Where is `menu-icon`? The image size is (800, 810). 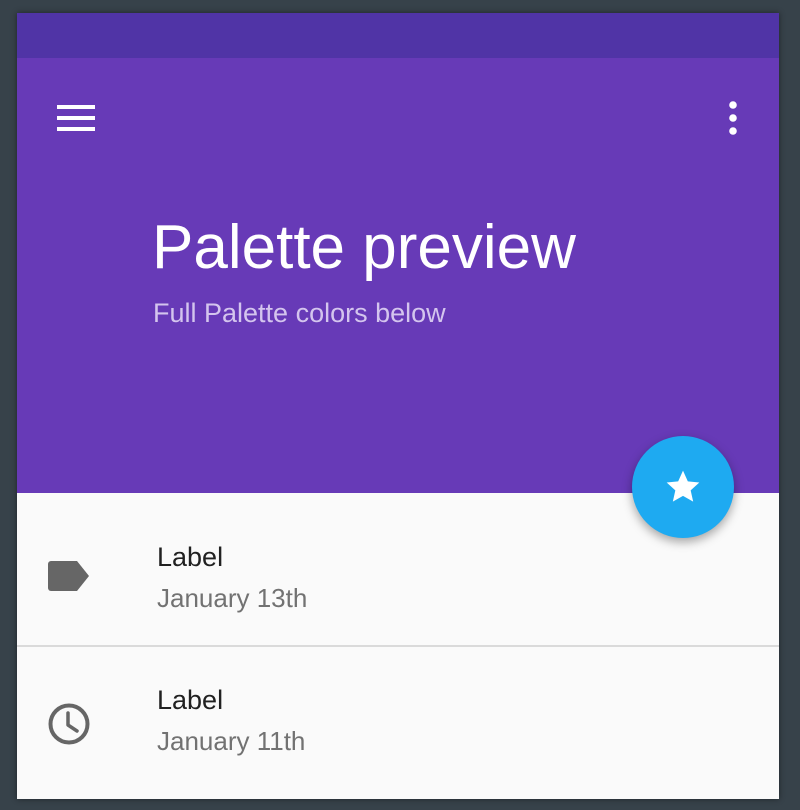
menu-icon is located at coordinates (76, 118).